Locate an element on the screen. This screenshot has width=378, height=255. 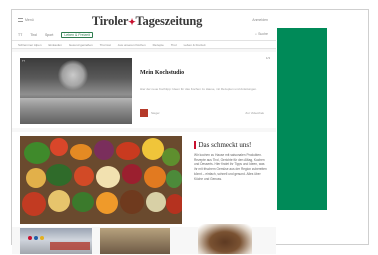
subnav: TT Tirol Sport Leben & Freizeit is located at coordinates (55, 35).